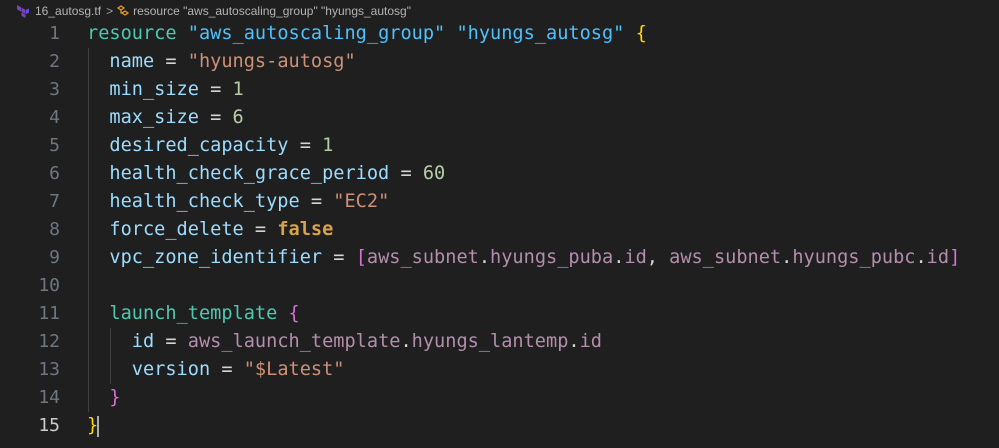  I want to click on line-number: 5, so click(54, 145).